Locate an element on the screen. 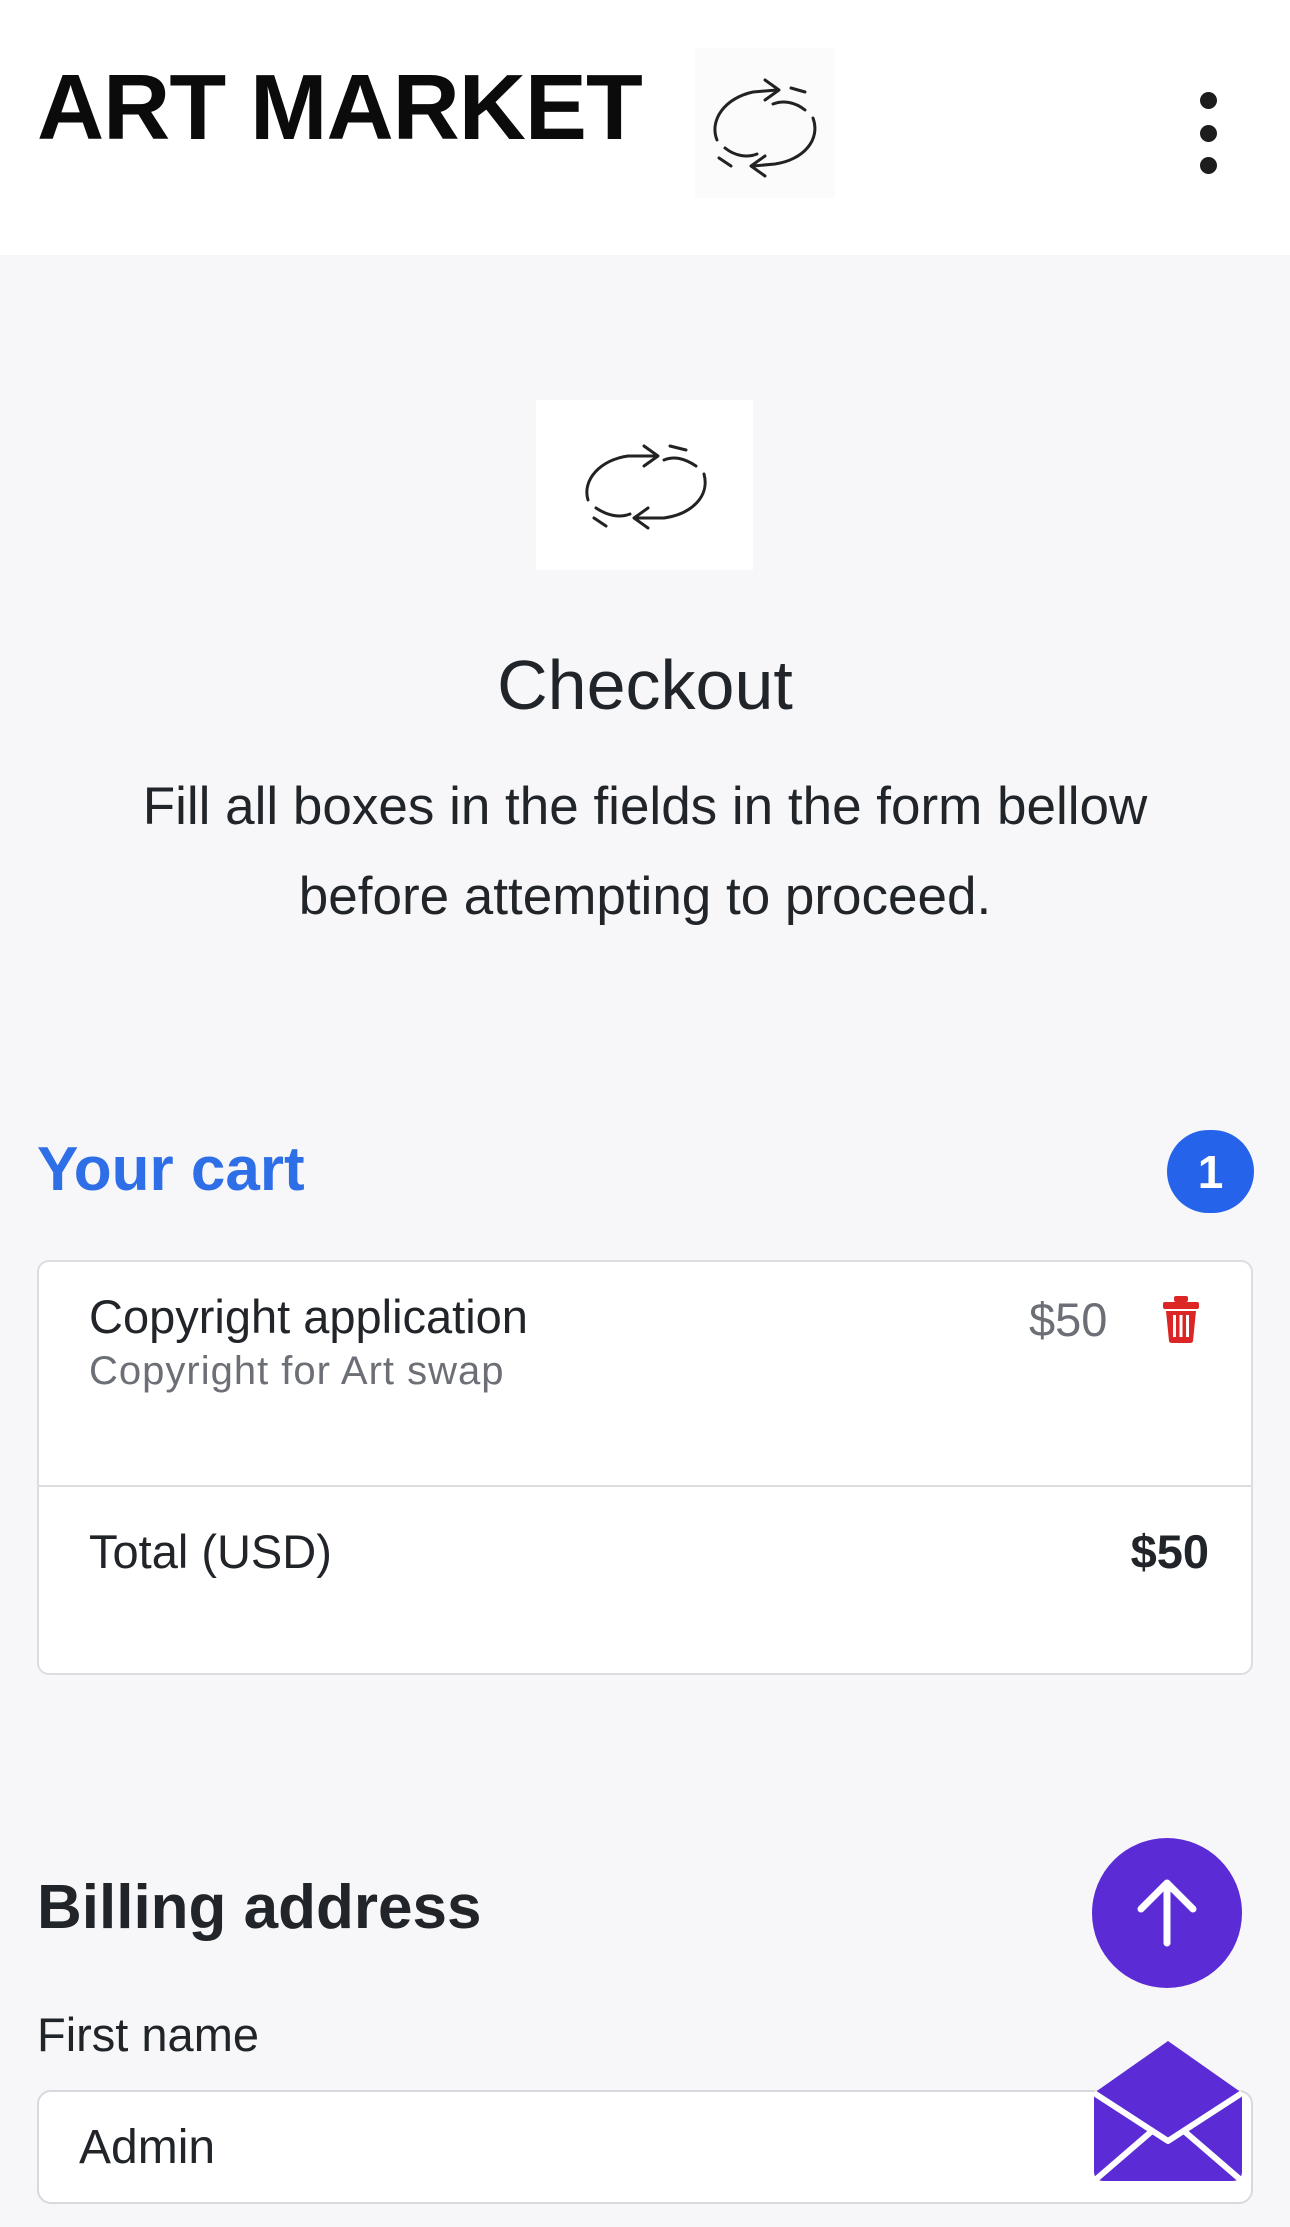 The width and height of the screenshot is (1290, 2227). cart-item-price: $50 is located at coordinates (1068, 1319).